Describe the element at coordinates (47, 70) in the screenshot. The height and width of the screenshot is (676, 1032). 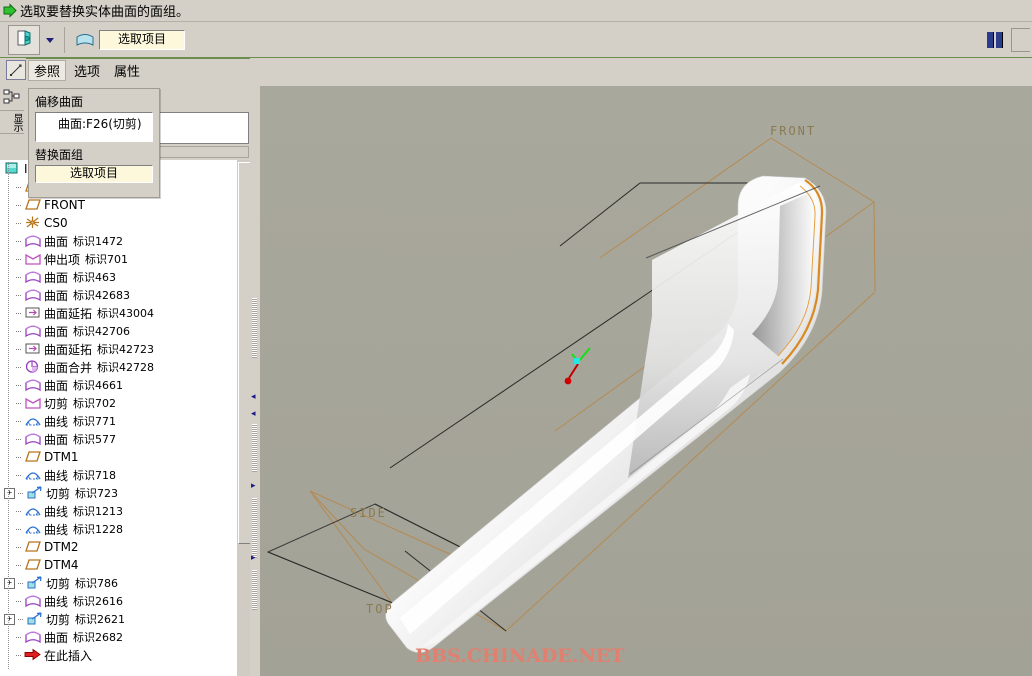
I see `tab-references: 参照` at that location.